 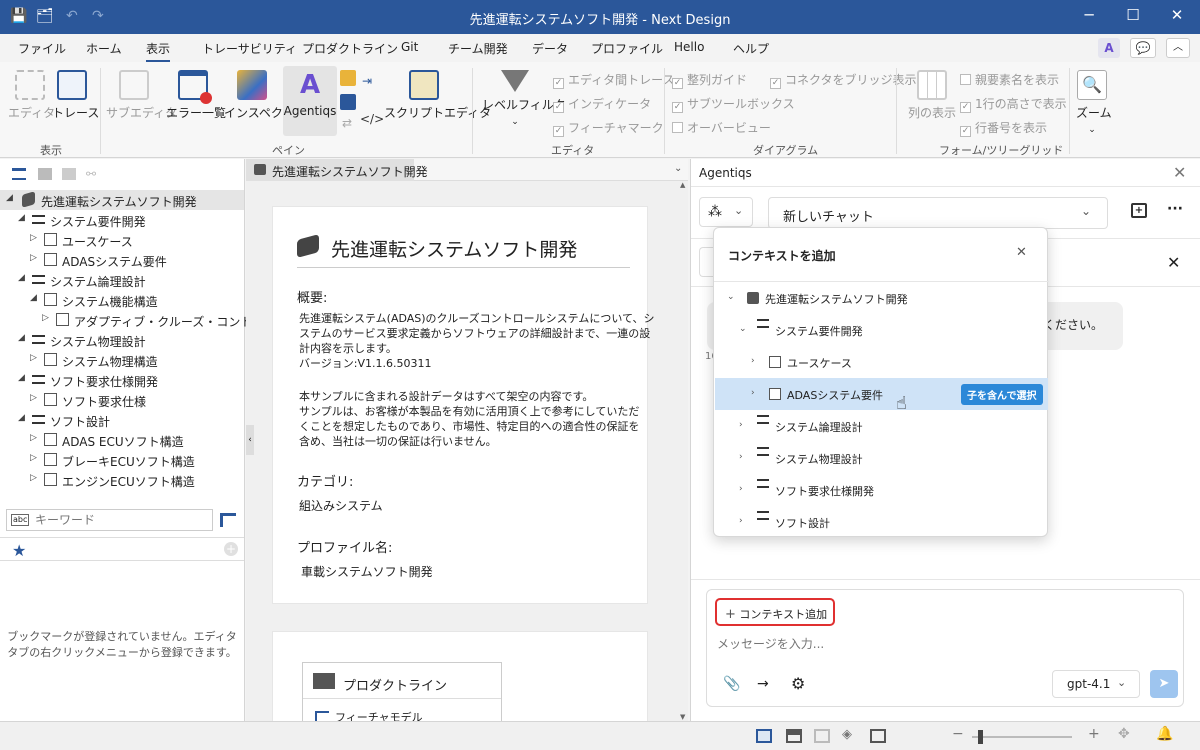 I want to click on tree-item: ◢ ソフト要求仕様開発, so click(x=122, y=380).